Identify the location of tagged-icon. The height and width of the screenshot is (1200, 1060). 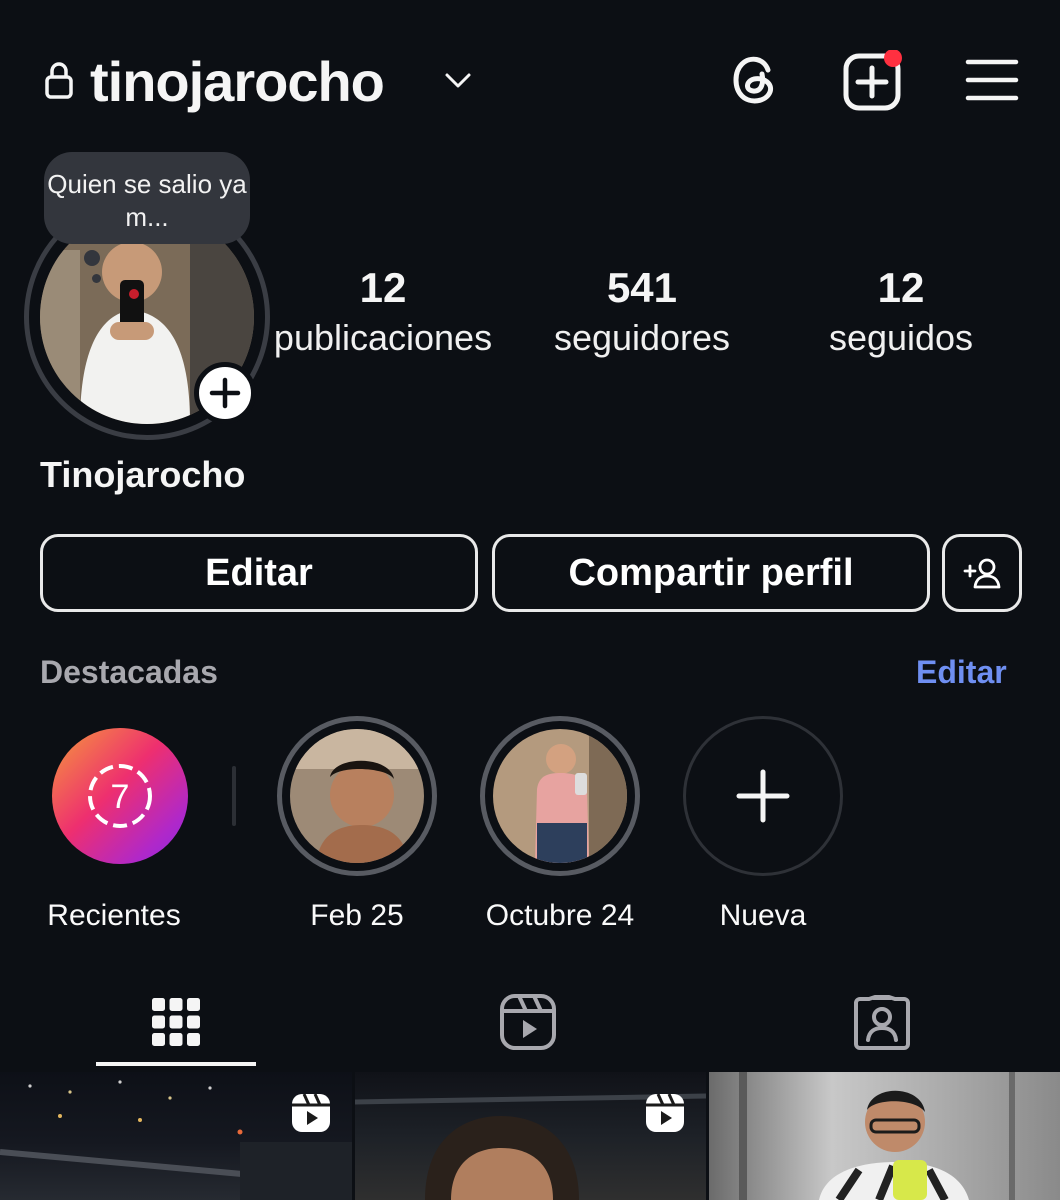
(882, 1022).